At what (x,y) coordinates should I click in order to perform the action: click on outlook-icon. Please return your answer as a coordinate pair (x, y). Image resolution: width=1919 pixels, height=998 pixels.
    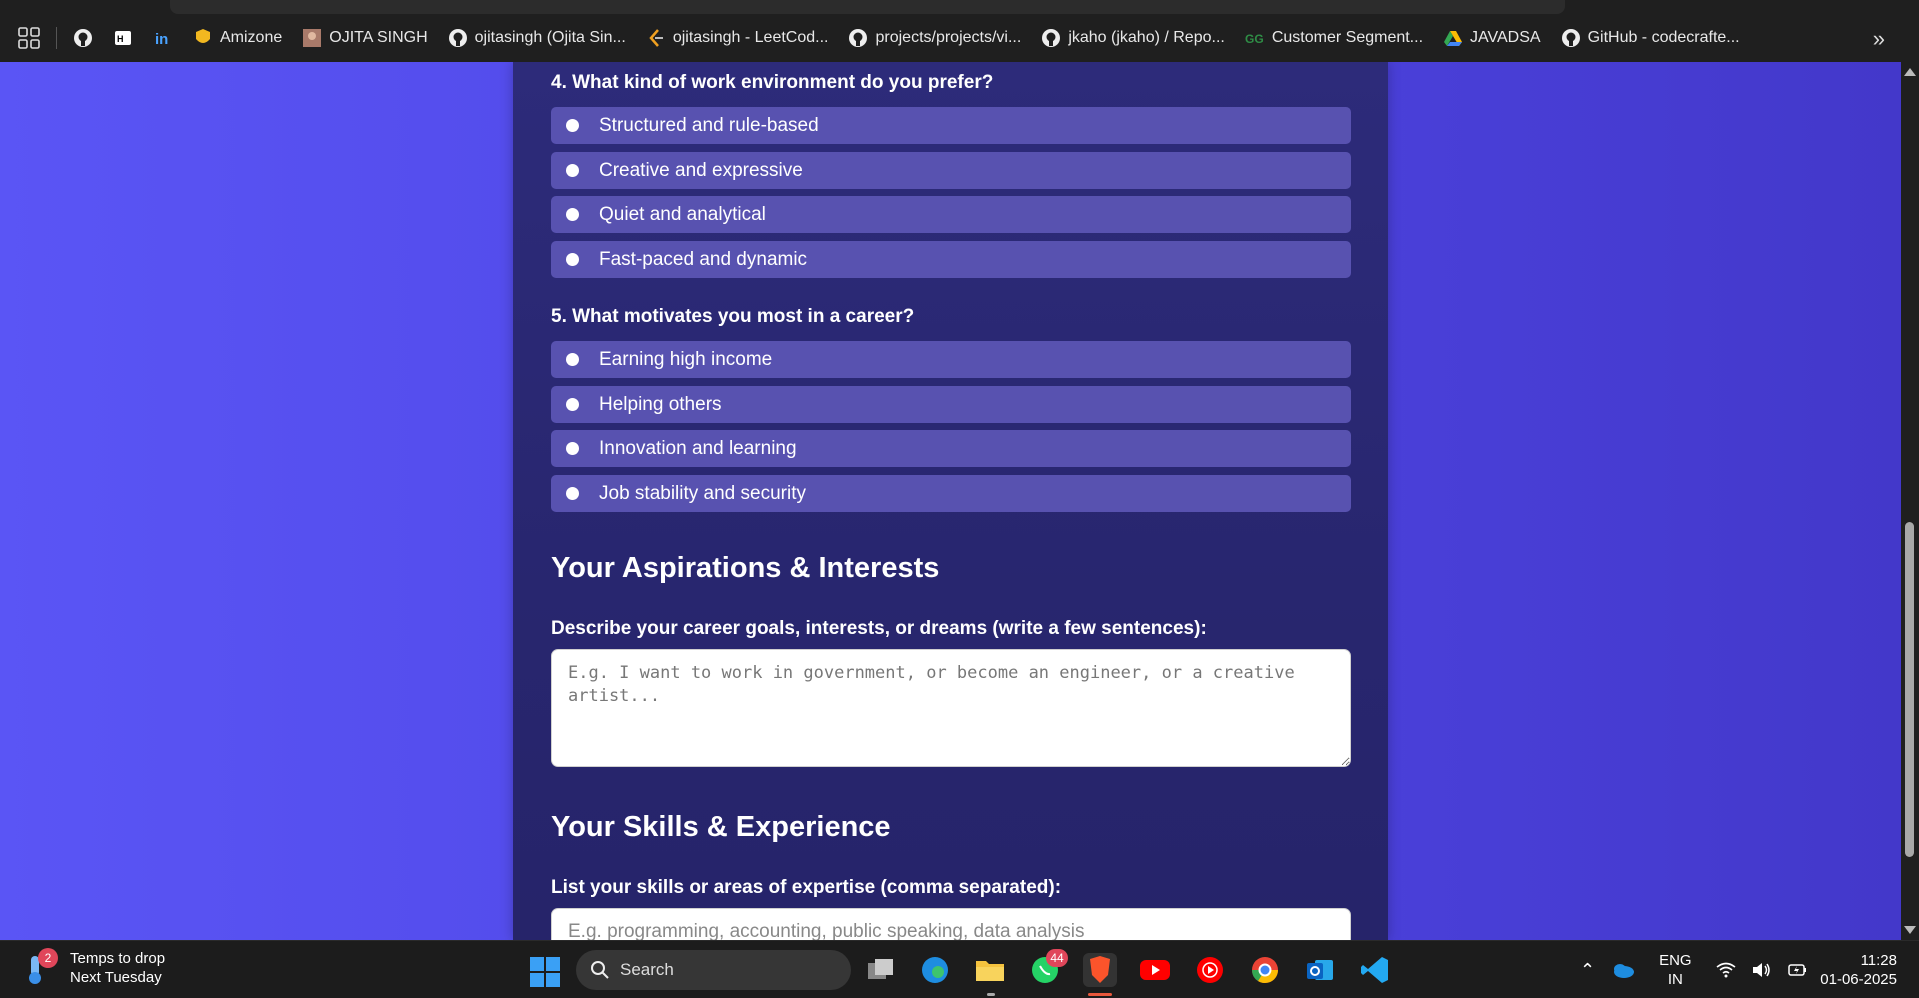
    Looking at the image, I should click on (1320, 970).